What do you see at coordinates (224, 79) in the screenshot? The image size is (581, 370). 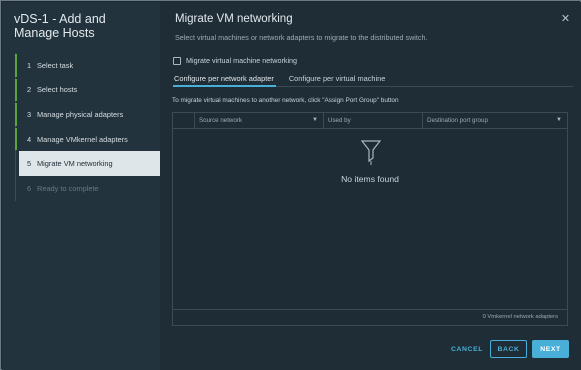 I see `tab-per-network-adapter: Configure per network adapter` at bounding box center [224, 79].